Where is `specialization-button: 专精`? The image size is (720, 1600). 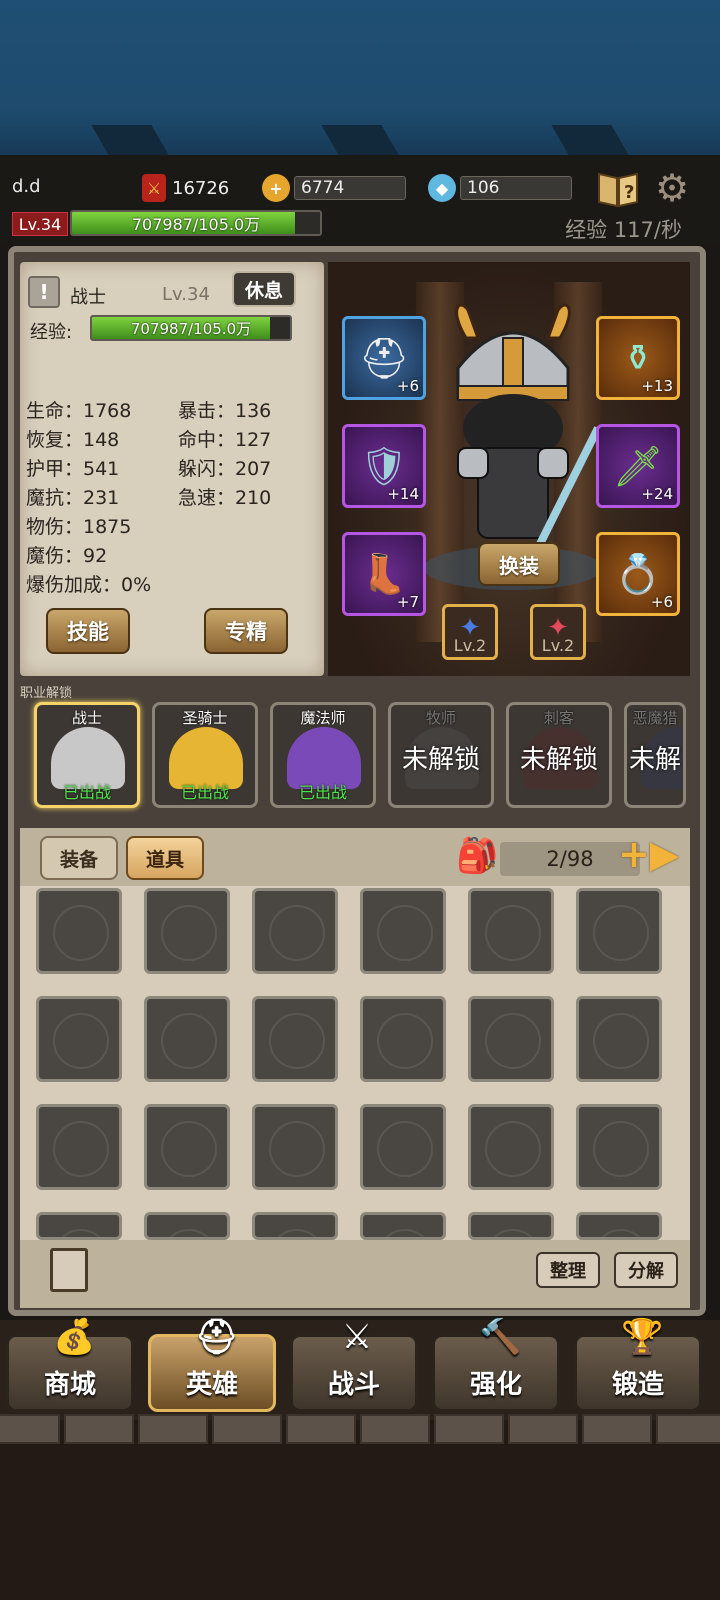 specialization-button: 专精 is located at coordinates (246, 631).